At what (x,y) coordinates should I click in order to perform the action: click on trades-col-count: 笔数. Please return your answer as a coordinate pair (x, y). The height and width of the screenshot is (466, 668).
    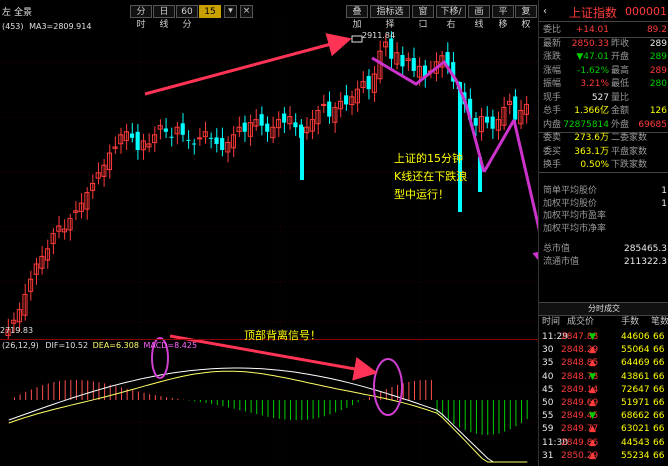
    Looking at the image, I should click on (659, 322).